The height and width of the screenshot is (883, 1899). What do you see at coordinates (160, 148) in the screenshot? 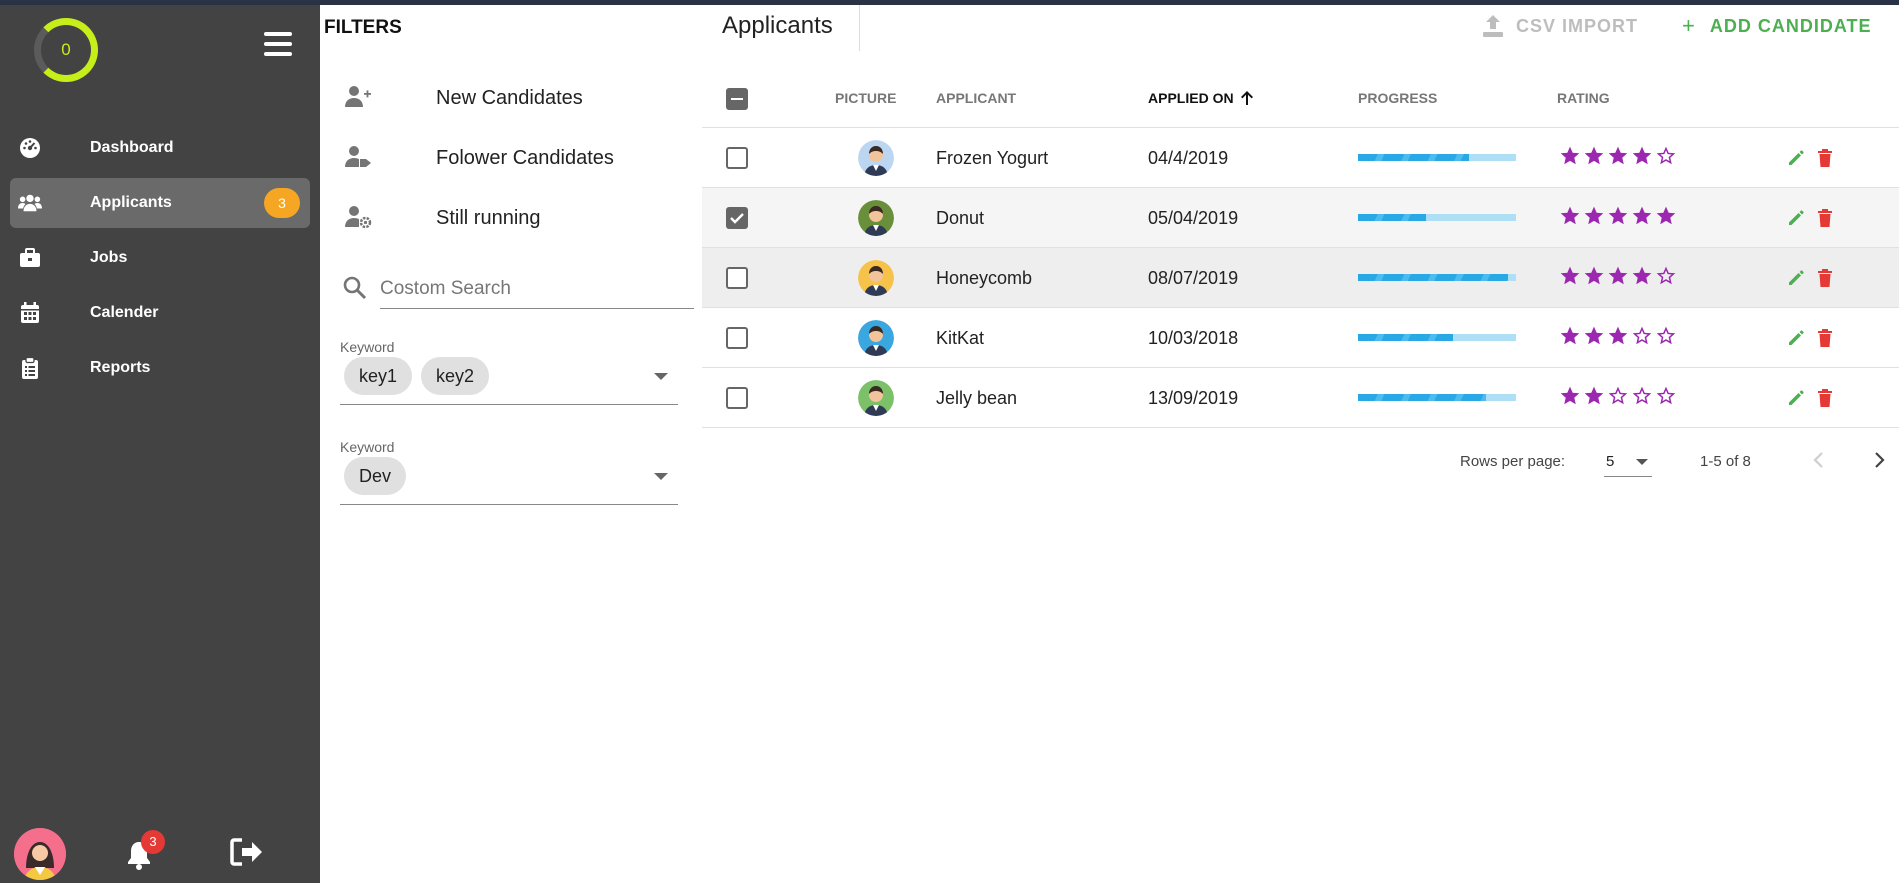
I see `sidebar-item-dashboard: Dashboard` at bounding box center [160, 148].